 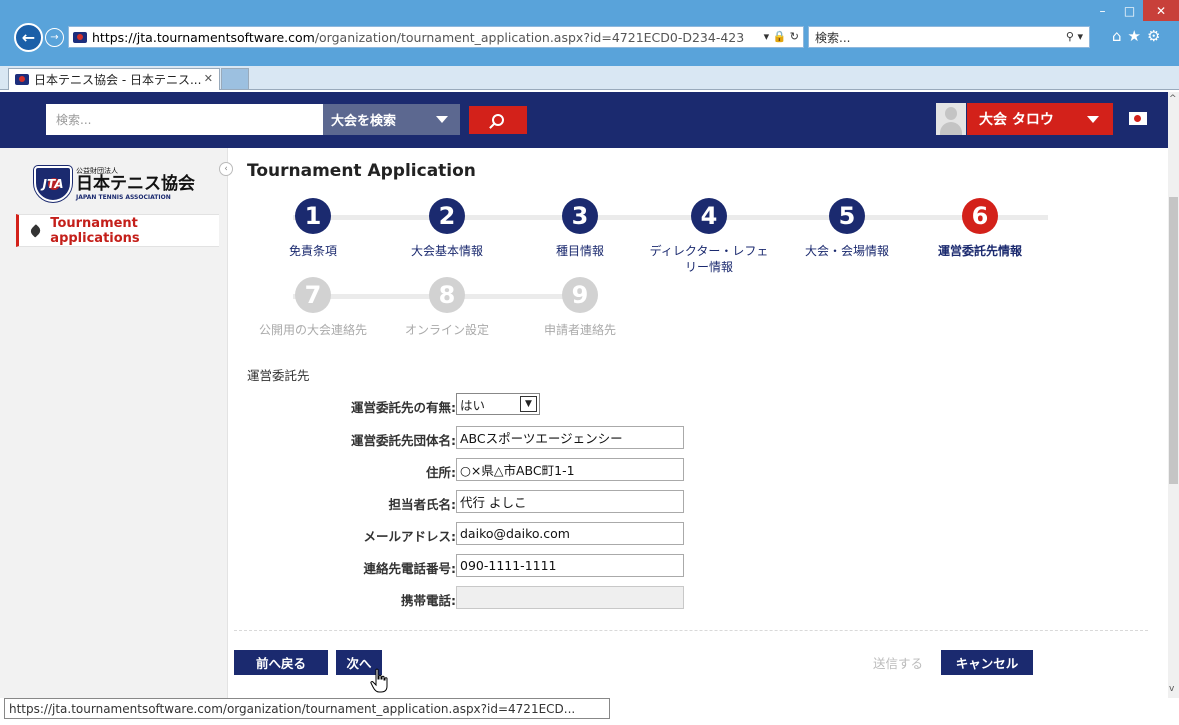 I want to click on has-contractor-value: はい, so click(x=473, y=405).